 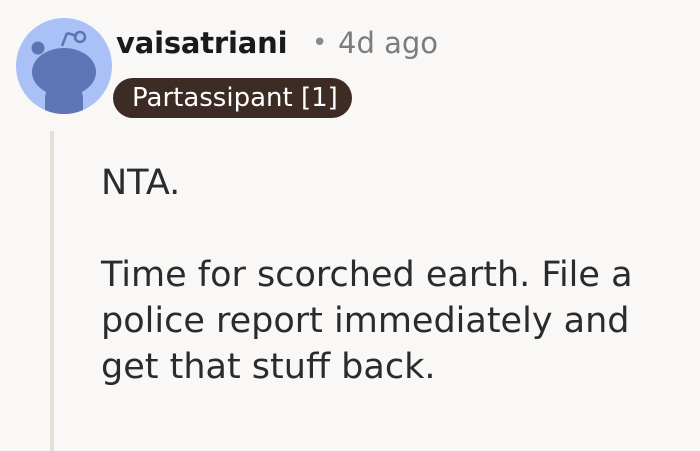 I want to click on snoo-avatar-icon, so click(x=63, y=72).